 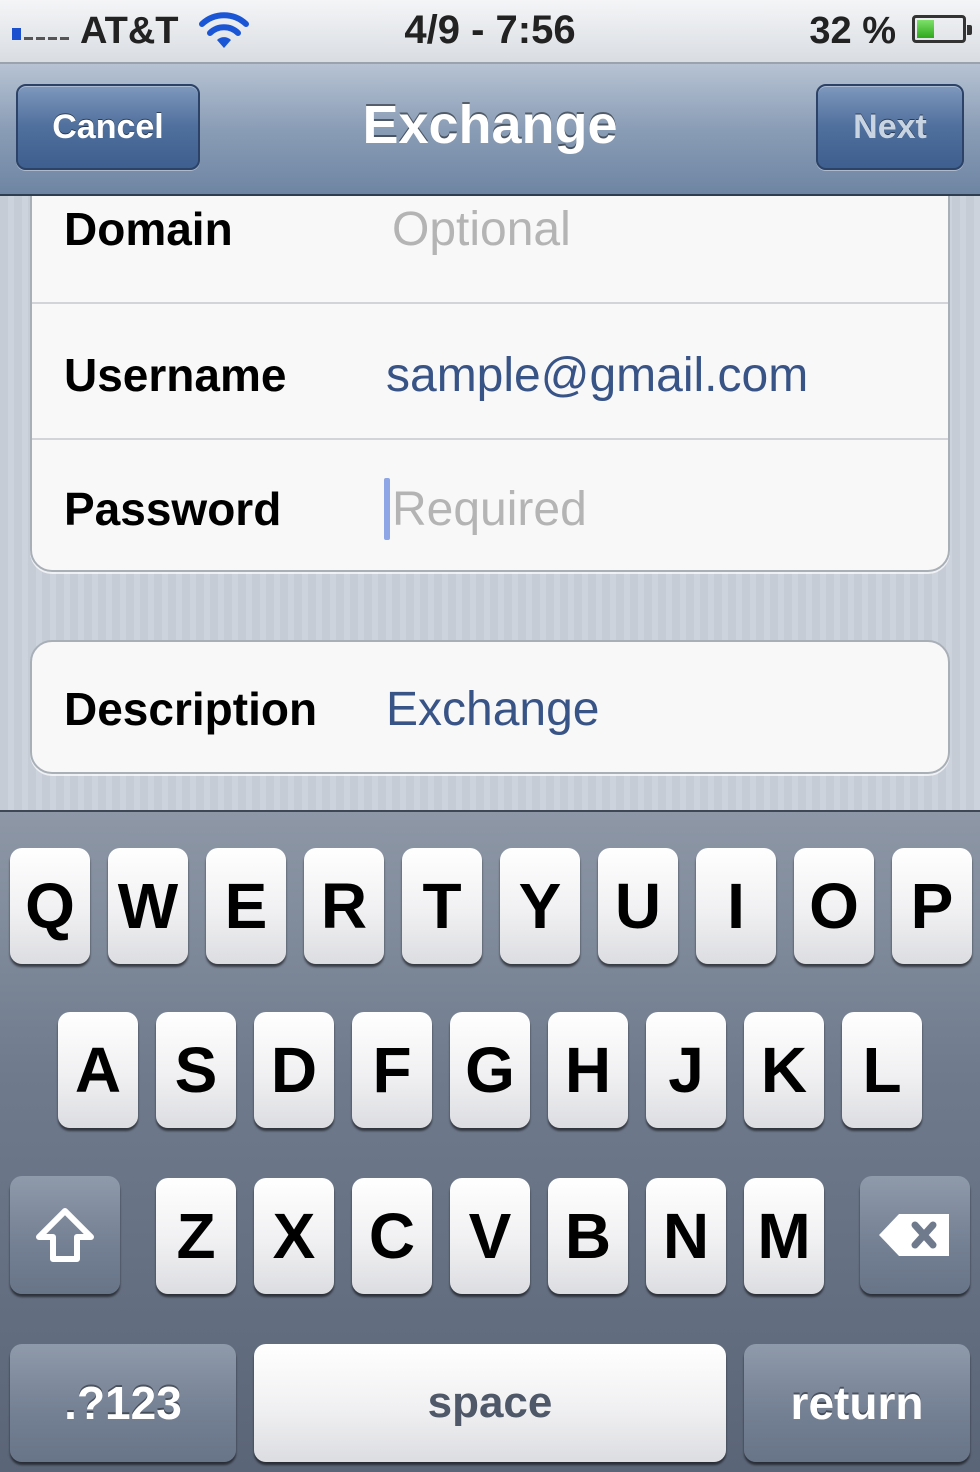 I want to click on delete-key, so click(x=915, y=1235).